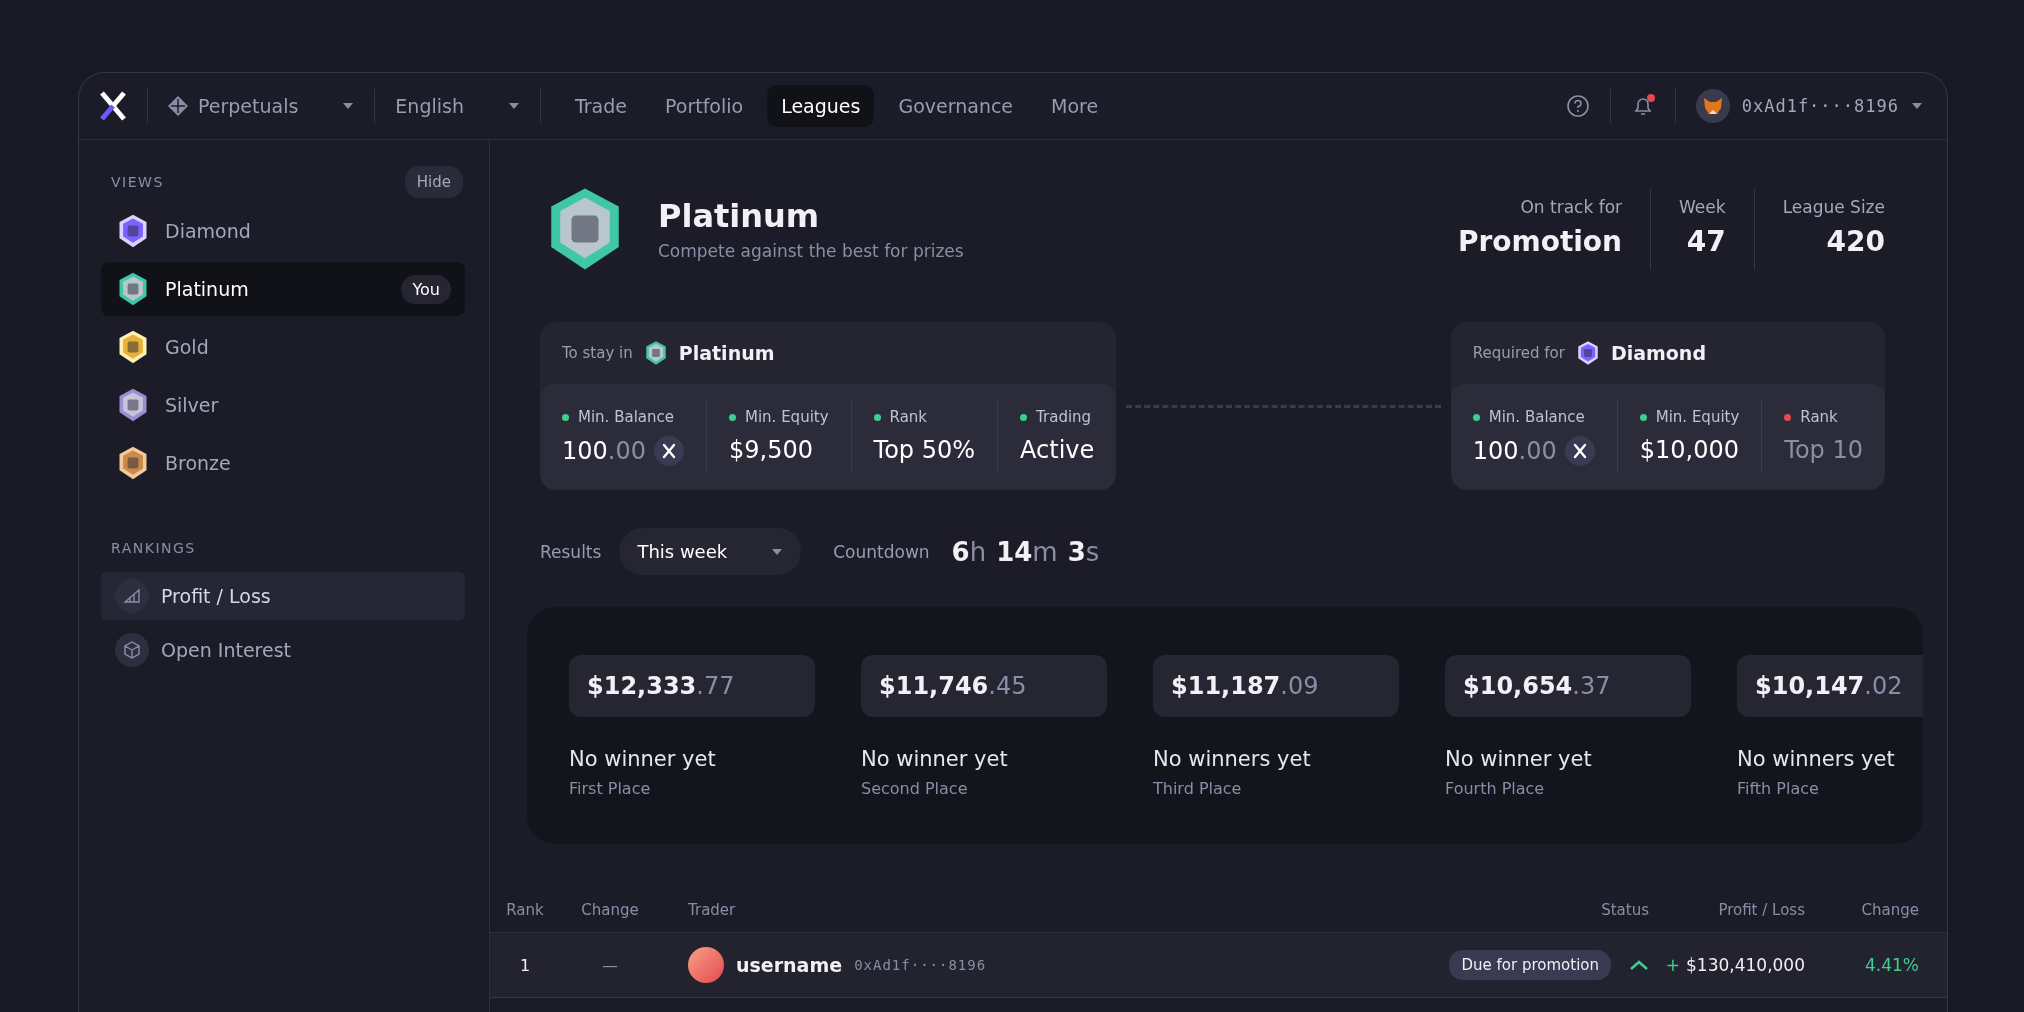  What do you see at coordinates (283, 231) in the screenshot?
I see `league-item: Diamond` at bounding box center [283, 231].